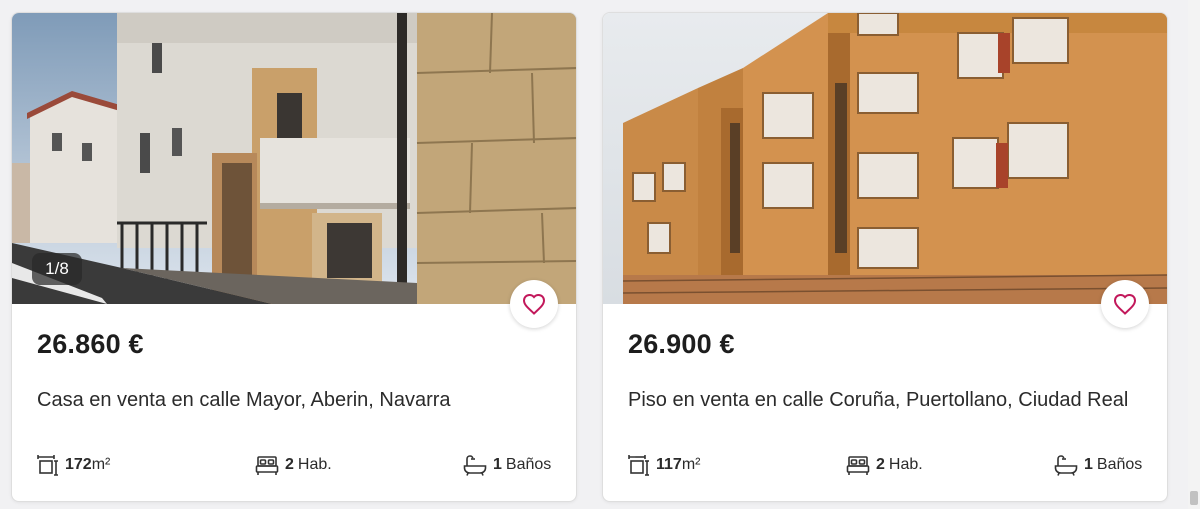 The height and width of the screenshot is (509, 1200). What do you see at coordinates (90, 344) in the screenshot?
I see `listing-price: 26.860 €` at bounding box center [90, 344].